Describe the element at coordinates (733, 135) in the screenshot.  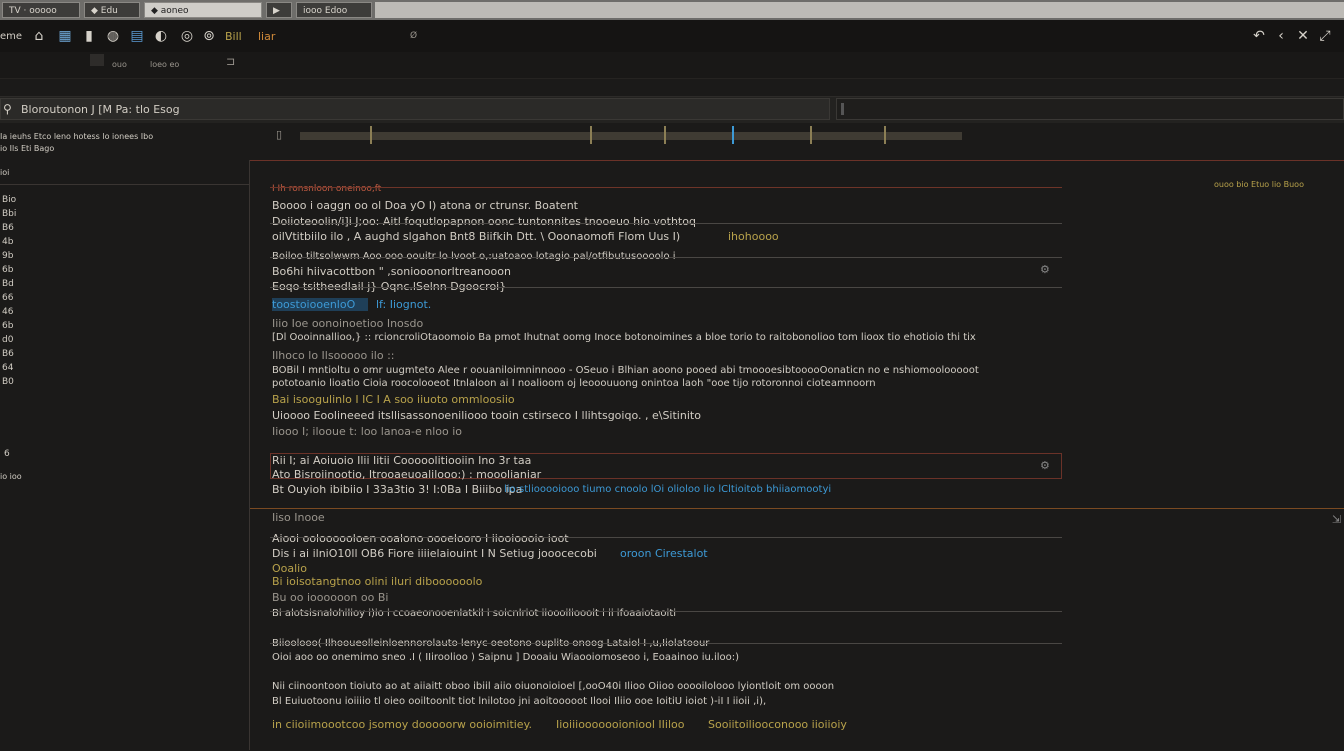
I see `timeline-playhead` at that location.